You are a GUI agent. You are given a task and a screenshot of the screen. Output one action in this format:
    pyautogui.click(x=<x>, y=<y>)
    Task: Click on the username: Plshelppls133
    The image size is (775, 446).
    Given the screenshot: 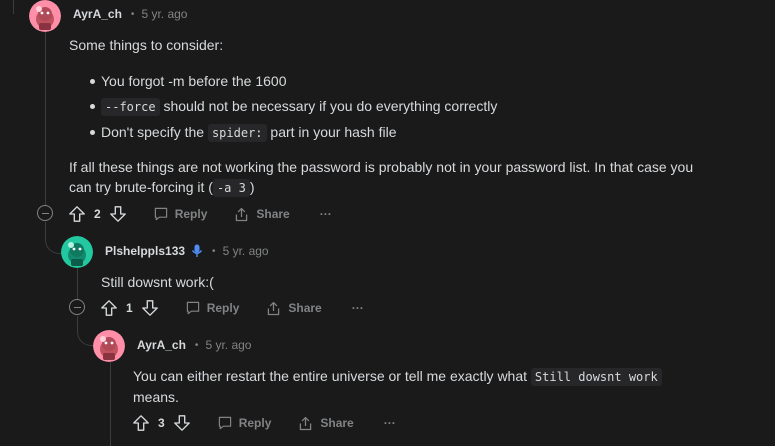 What is the action you would take?
    pyautogui.click(x=145, y=251)
    